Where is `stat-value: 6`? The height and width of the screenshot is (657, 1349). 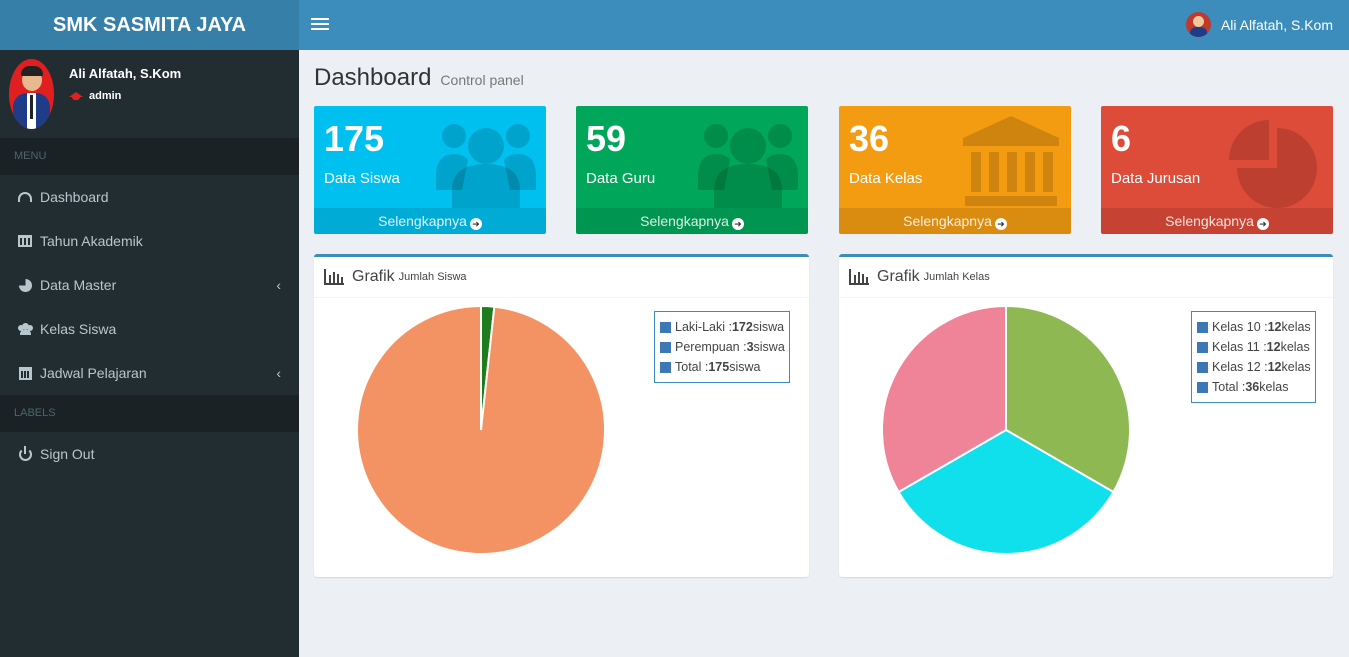 stat-value: 6 is located at coordinates (1121, 138).